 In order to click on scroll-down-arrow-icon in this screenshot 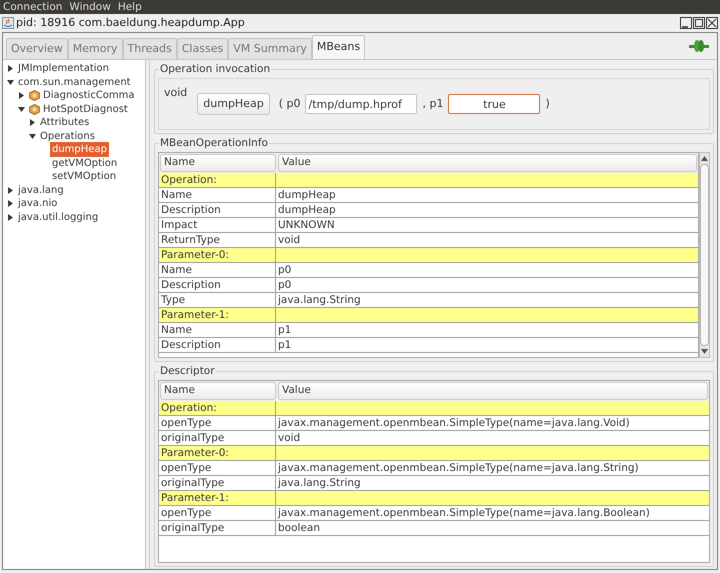, I will do `click(704, 351)`.